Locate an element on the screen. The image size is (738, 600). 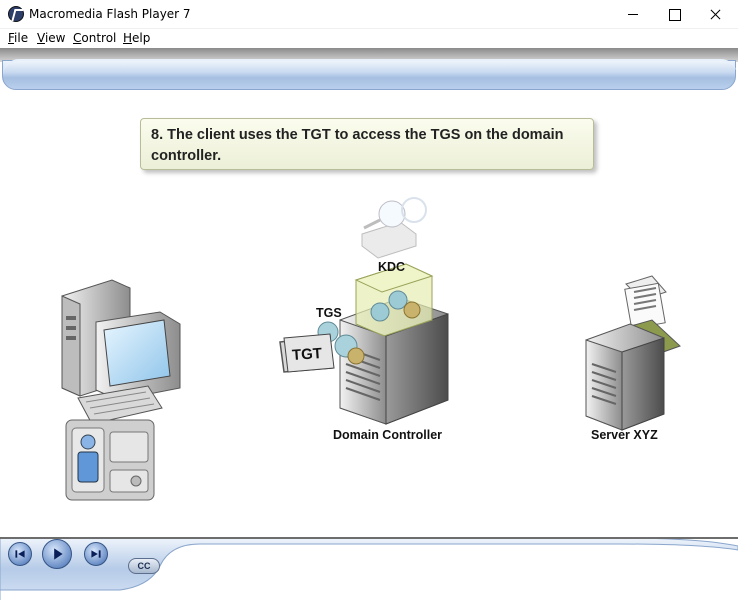
play-button is located at coordinates (57, 554).